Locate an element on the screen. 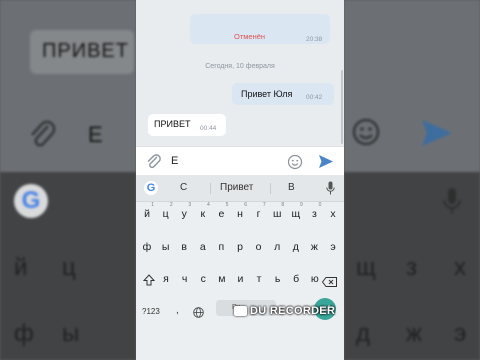 The image size is (480, 360). key-label: е is located at coordinates (221, 214).